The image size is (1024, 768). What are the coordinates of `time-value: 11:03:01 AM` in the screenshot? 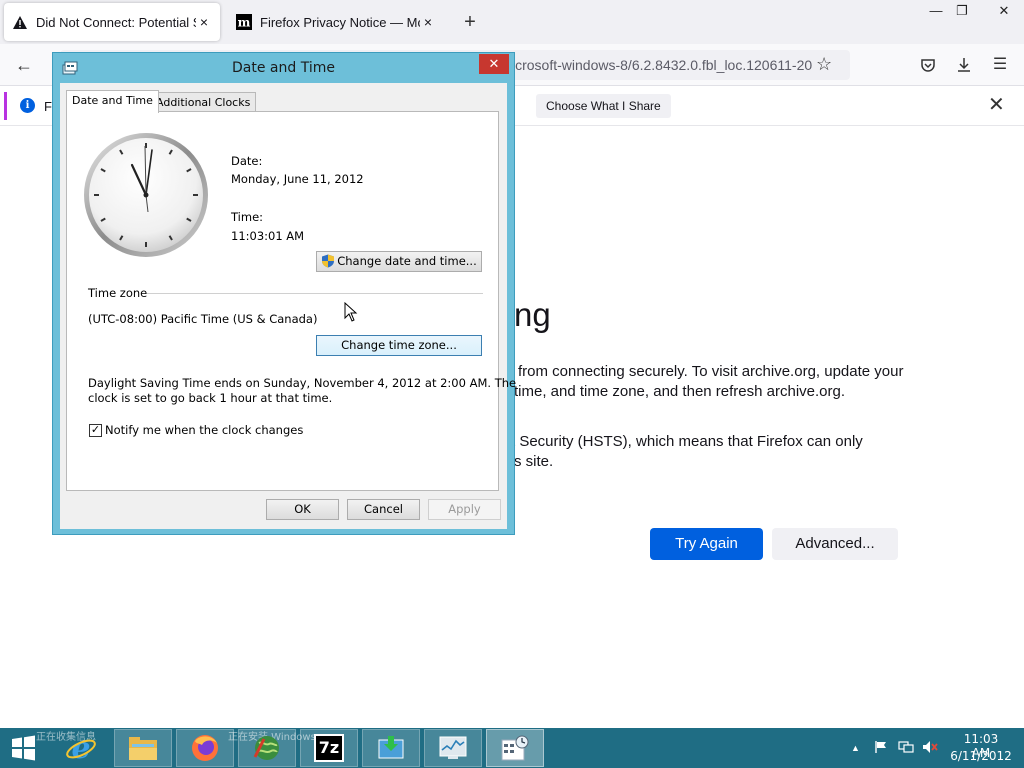 It's located at (268, 236).